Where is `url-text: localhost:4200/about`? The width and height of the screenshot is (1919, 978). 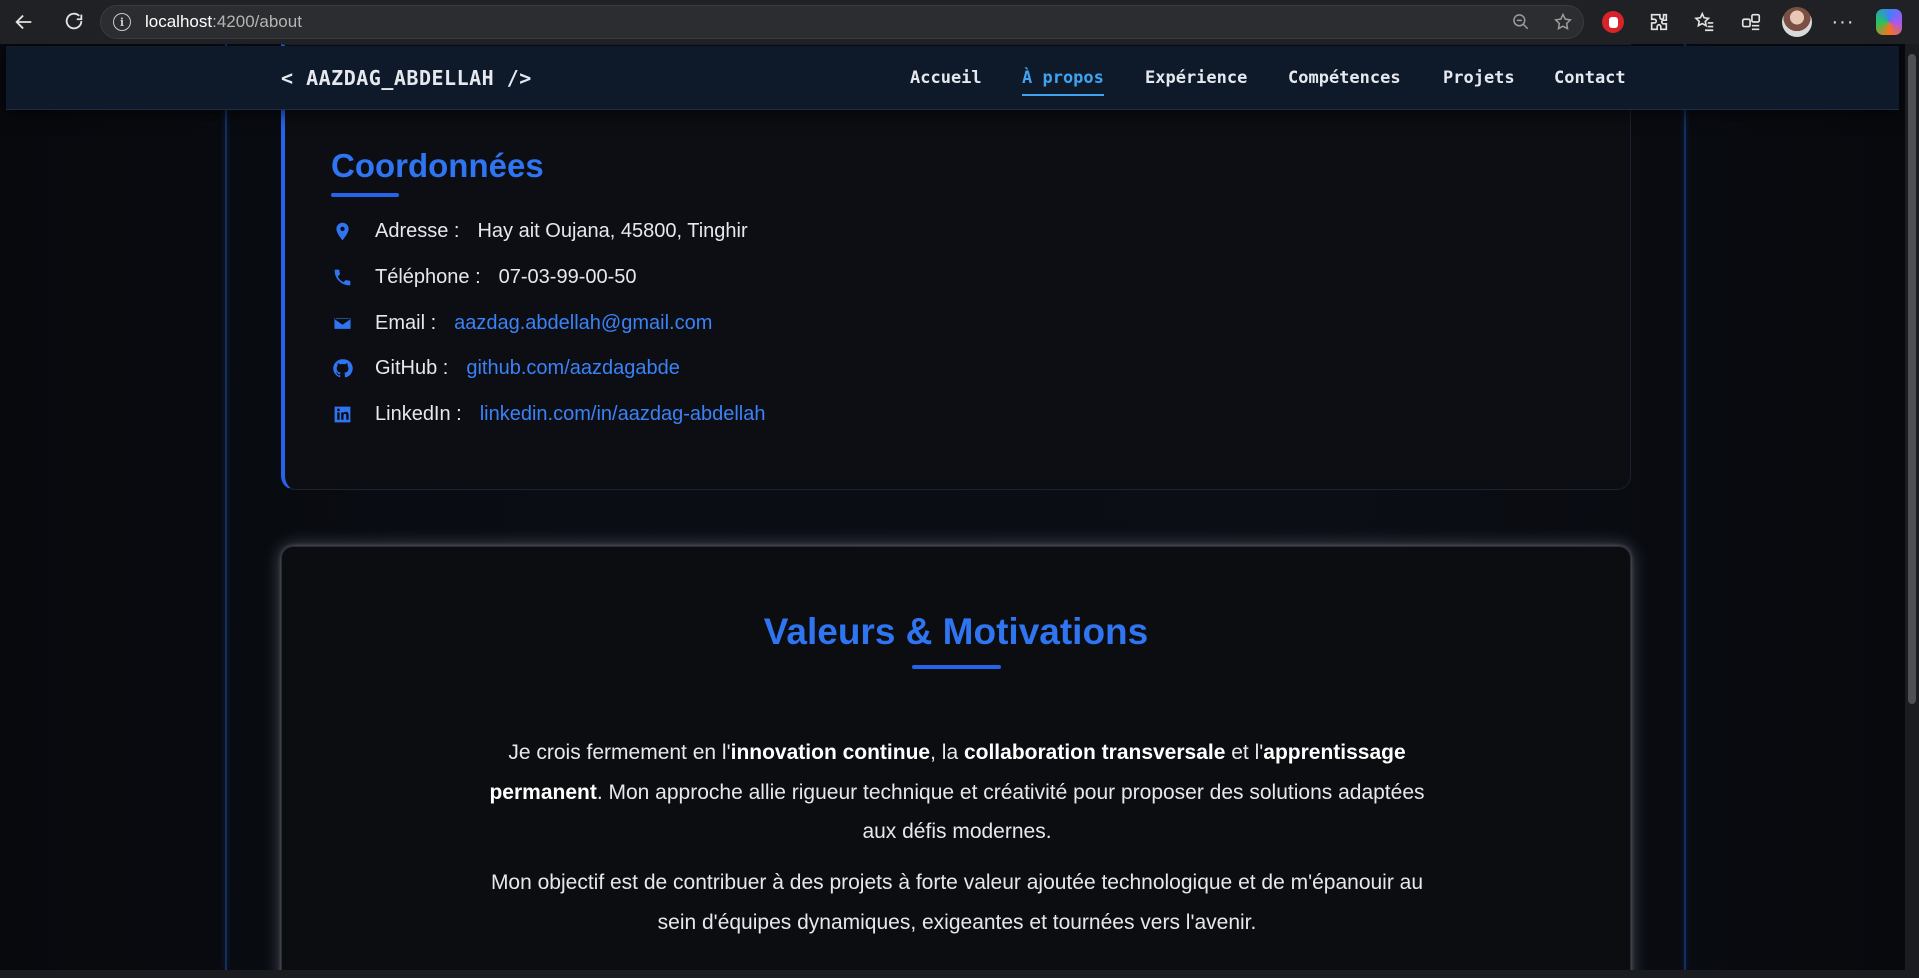 url-text: localhost:4200/about is located at coordinates (223, 22).